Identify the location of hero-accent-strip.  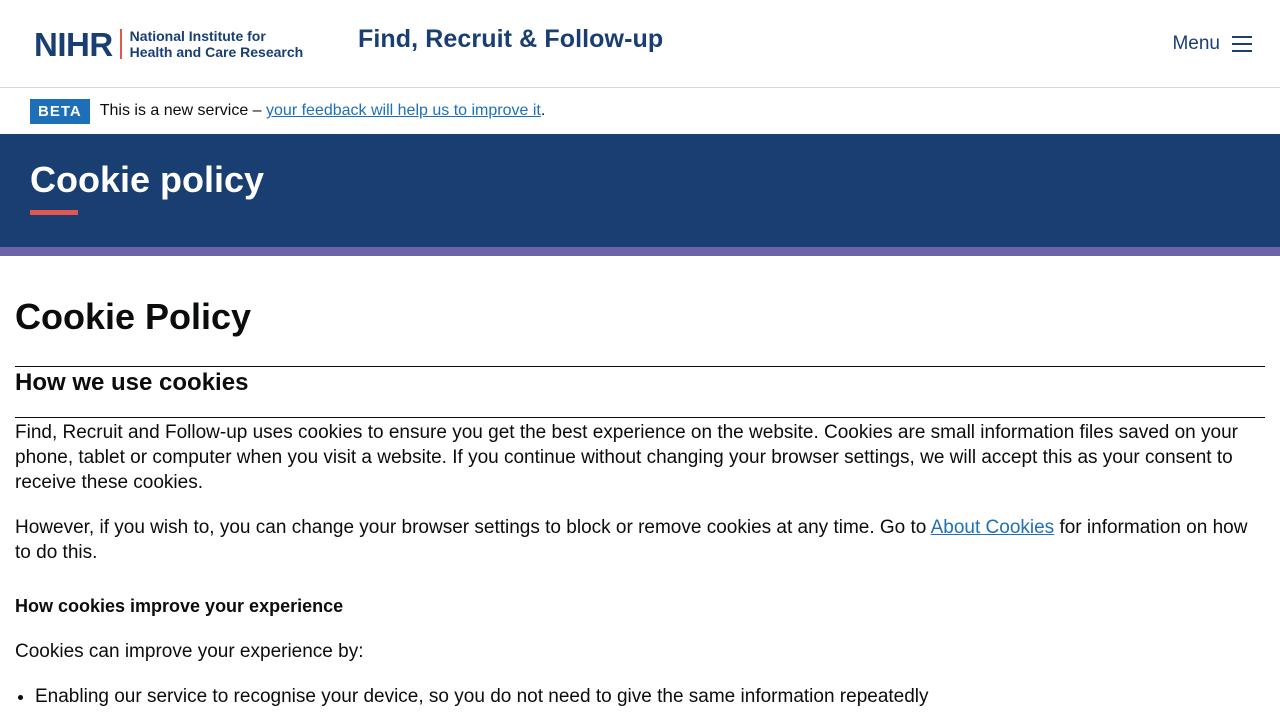
(640, 251).